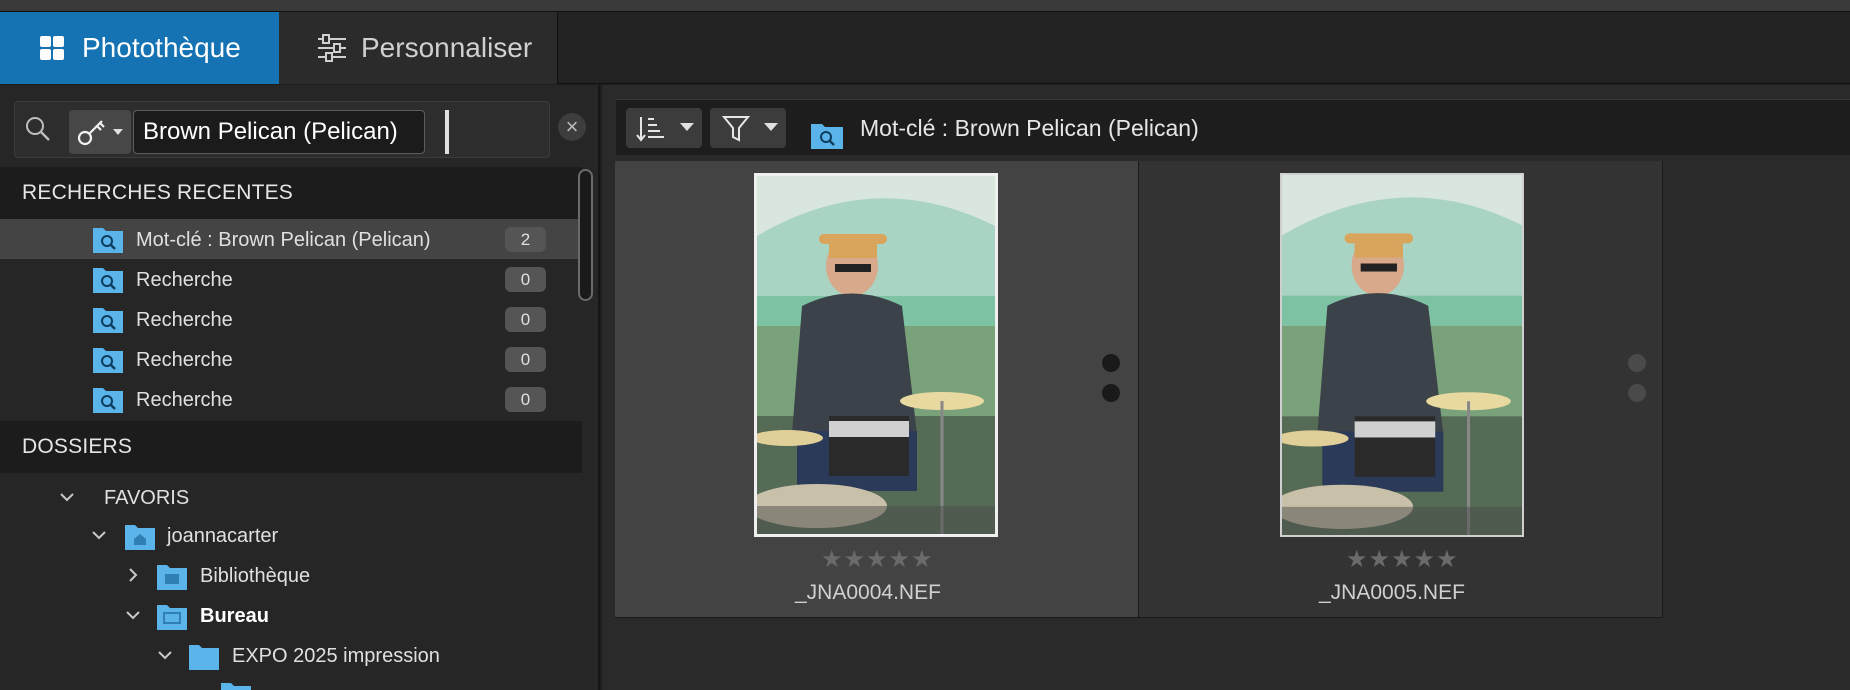  What do you see at coordinates (283, 240) in the screenshot?
I see `recent-search-label: Mot-clé : Brown Pelican (Pelican)` at bounding box center [283, 240].